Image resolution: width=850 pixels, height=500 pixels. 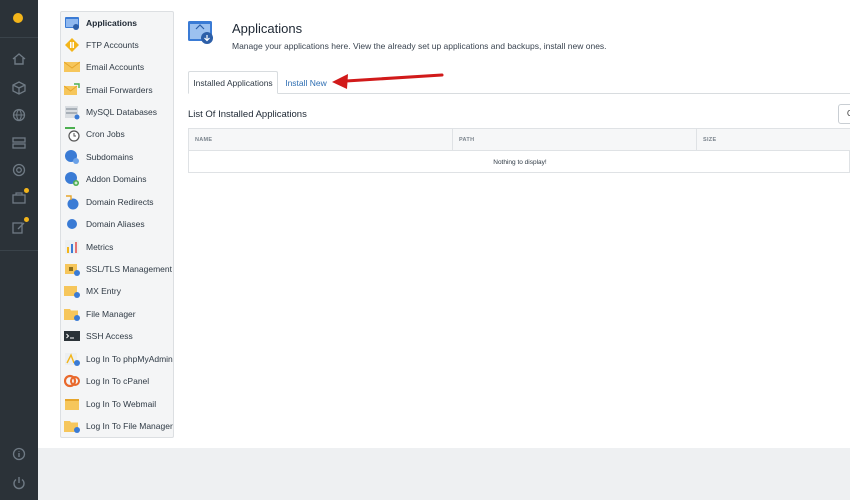 What do you see at coordinates (233, 82) in the screenshot?
I see `tab-installed-applications: Installed Applications` at bounding box center [233, 82].